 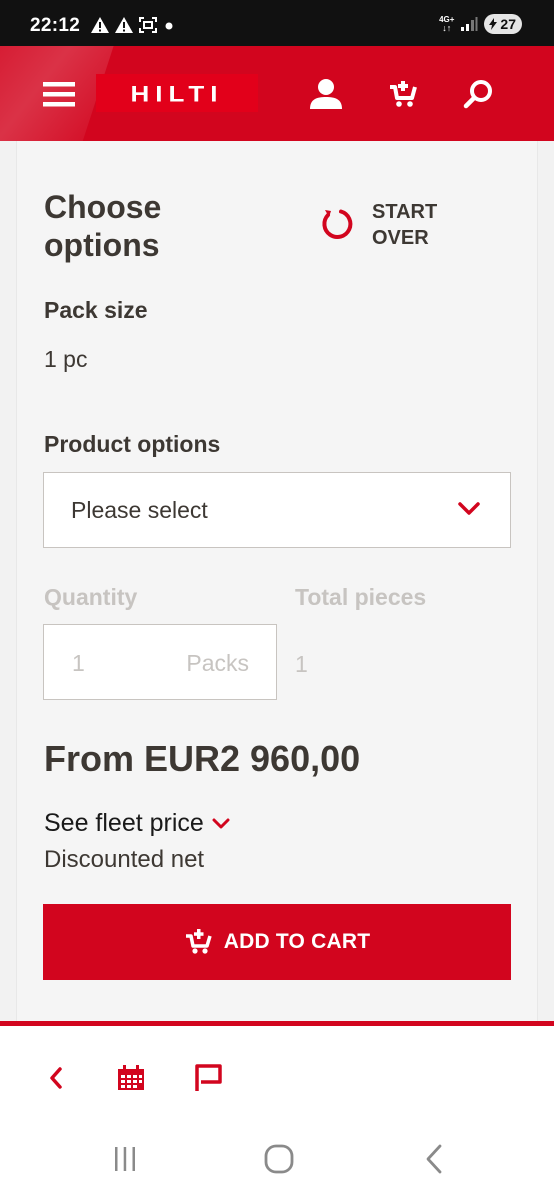 I want to click on system-back-button, so click(x=434, y=1159).